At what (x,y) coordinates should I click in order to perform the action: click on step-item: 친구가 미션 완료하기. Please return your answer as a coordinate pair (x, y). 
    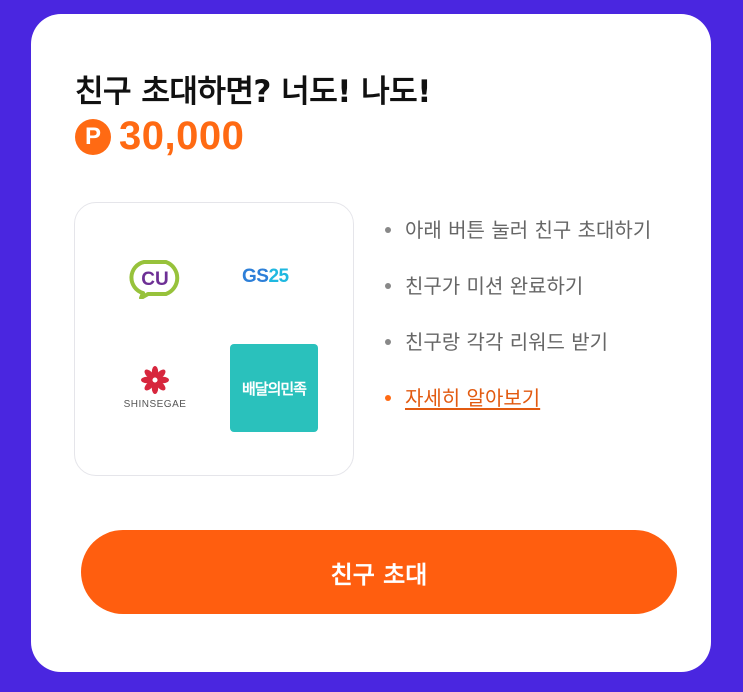
    Looking at the image, I should click on (533, 286).